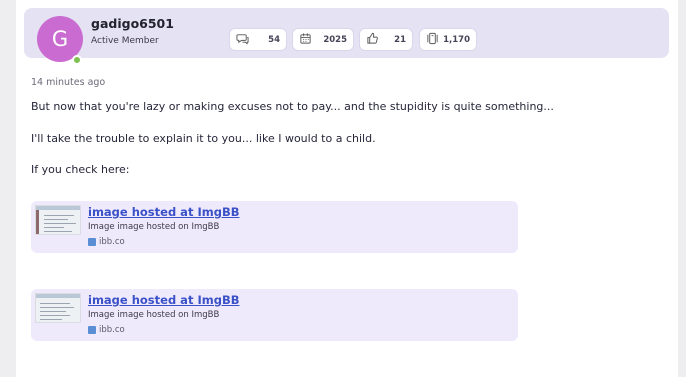 The image size is (686, 377). I want to click on post-timestamp: 14 minutes ago, so click(68, 82).